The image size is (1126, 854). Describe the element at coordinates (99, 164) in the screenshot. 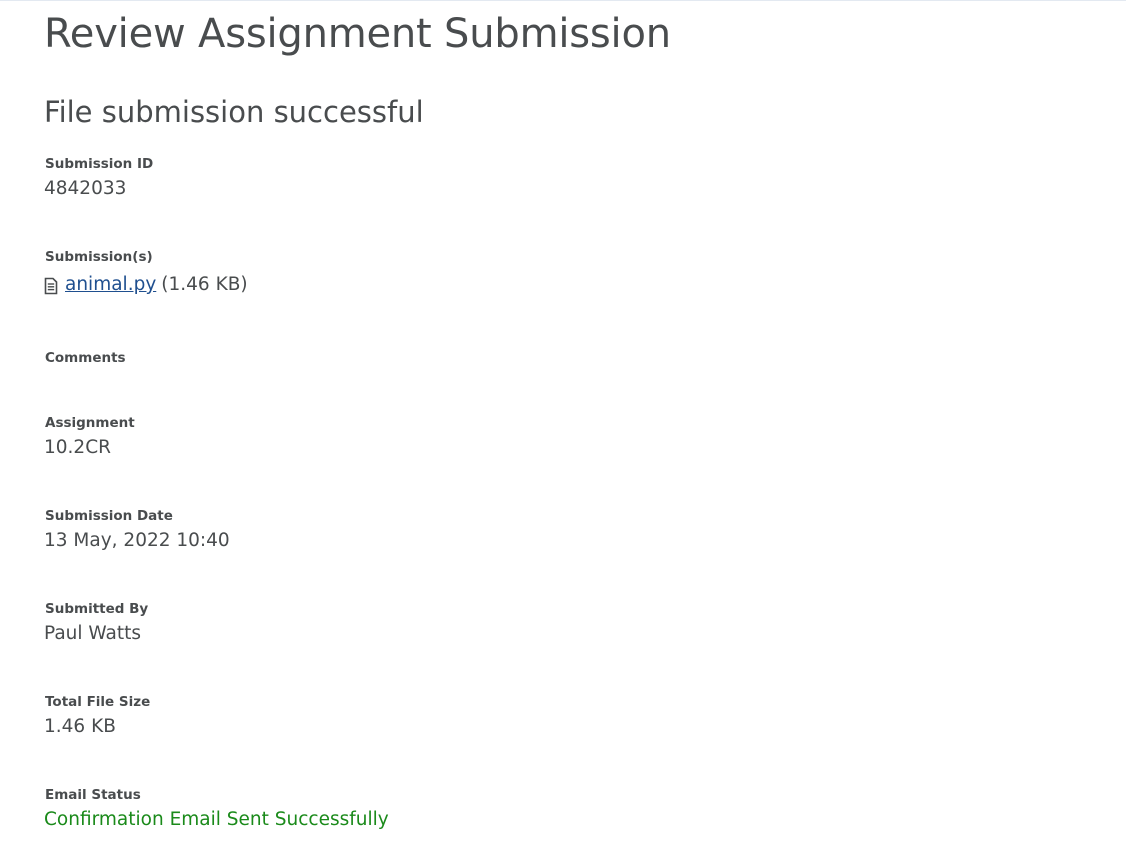

I see `submission-id-label: Submission ID` at that location.